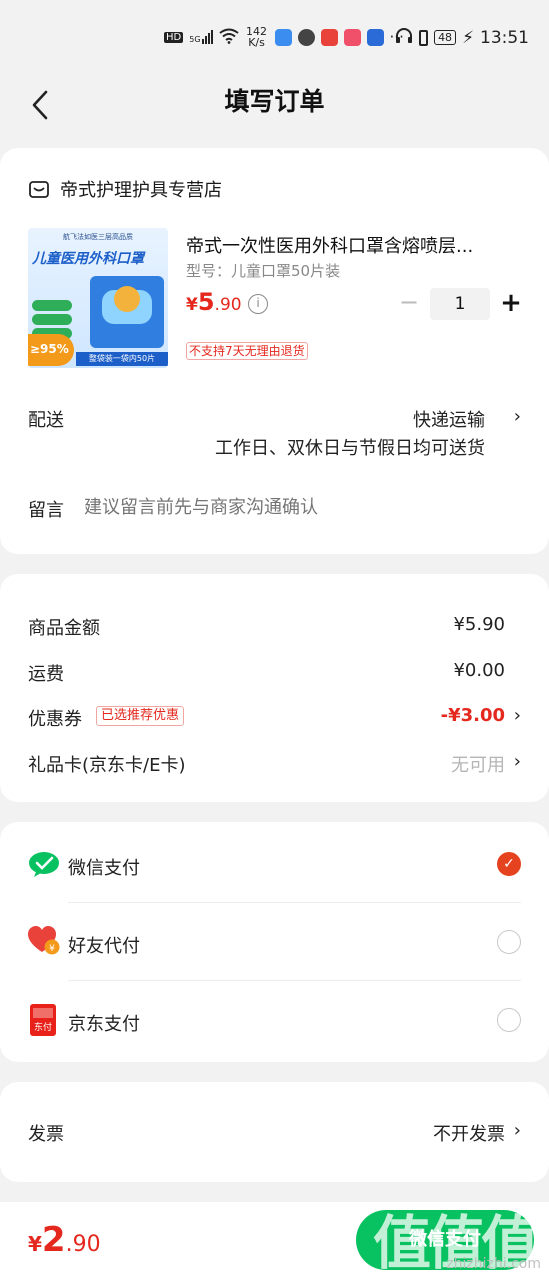 The image size is (549, 1278). I want to click on page-title: 填写订单, so click(274, 101).